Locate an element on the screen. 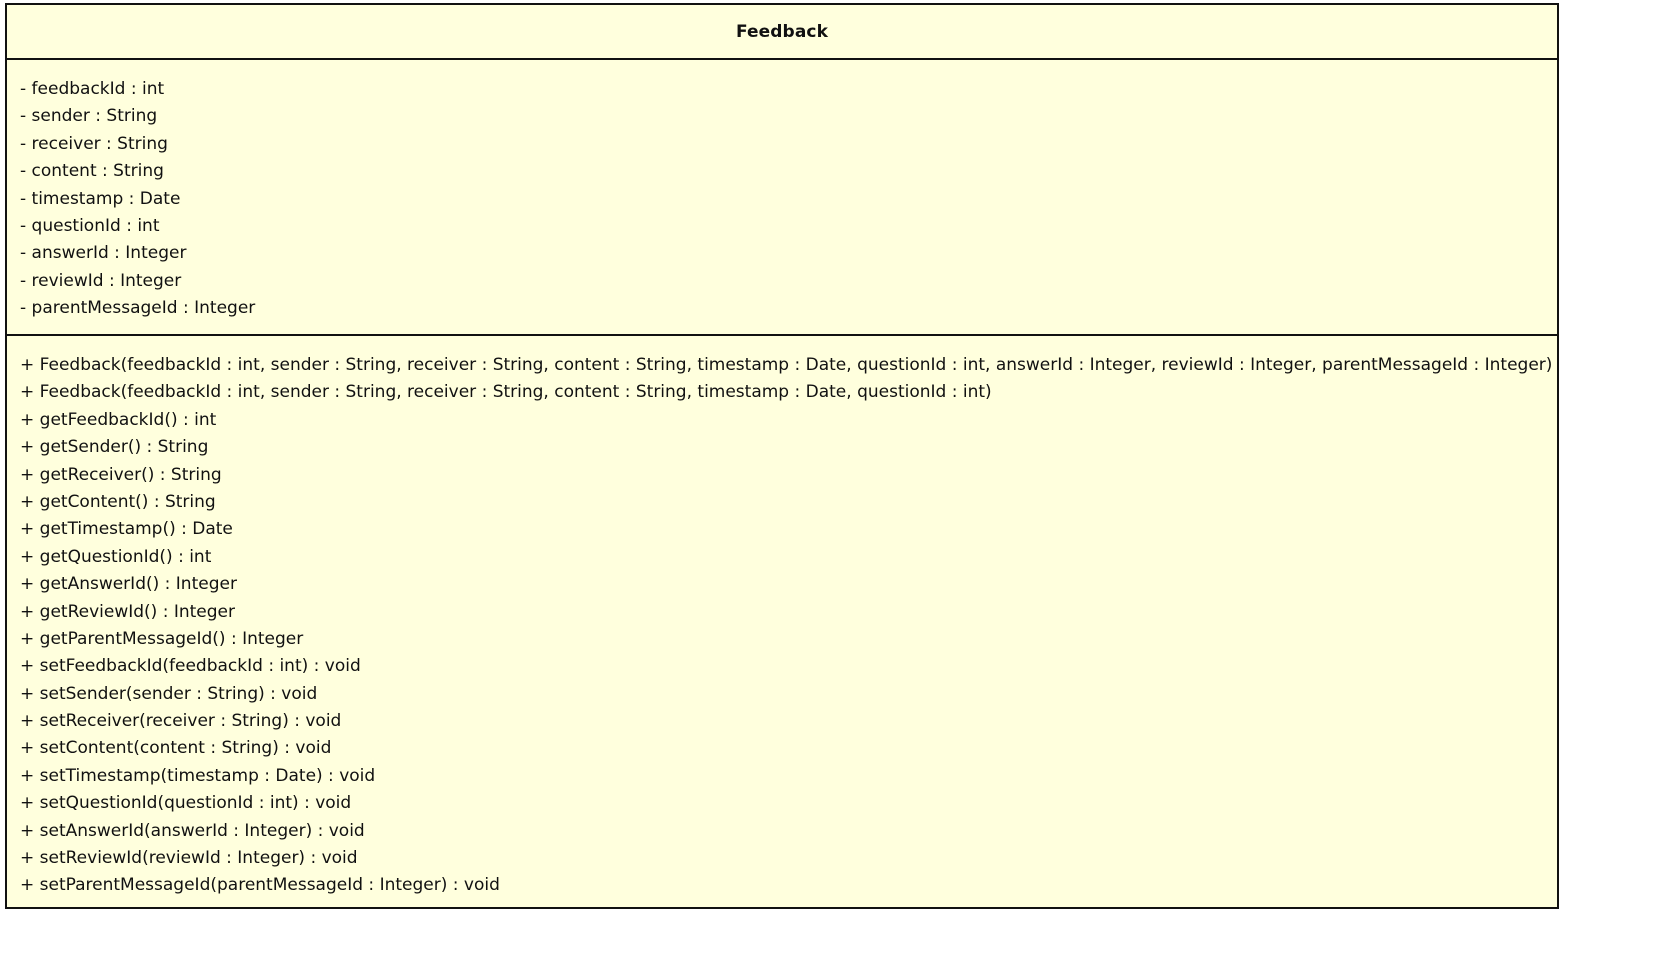 This screenshot has height=974, width=1666. method-set-content: + setContent(content : String) : void is located at coordinates (176, 748).